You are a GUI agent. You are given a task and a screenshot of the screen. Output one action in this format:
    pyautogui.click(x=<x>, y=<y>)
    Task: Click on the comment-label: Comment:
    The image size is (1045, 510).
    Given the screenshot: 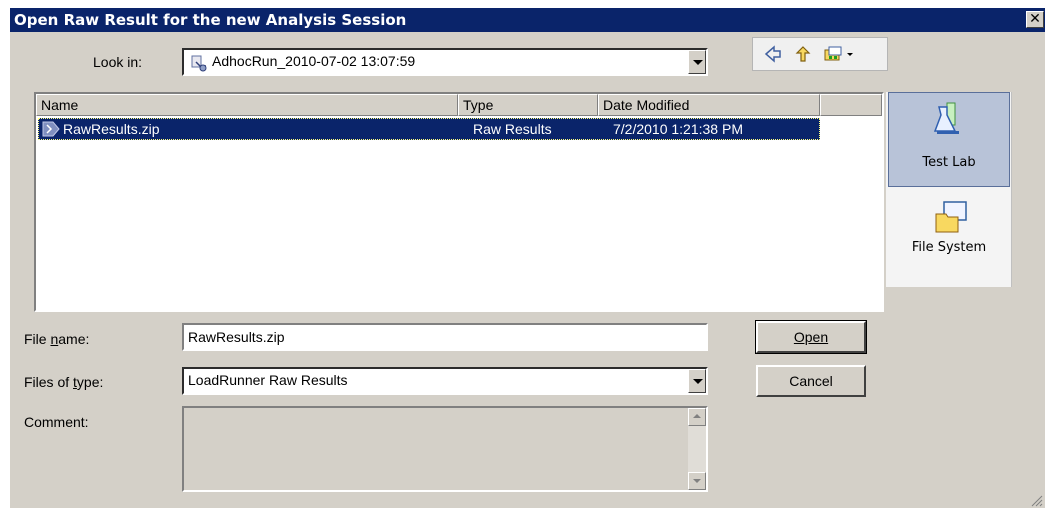 What is the action you would take?
    pyautogui.click(x=56, y=422)
    